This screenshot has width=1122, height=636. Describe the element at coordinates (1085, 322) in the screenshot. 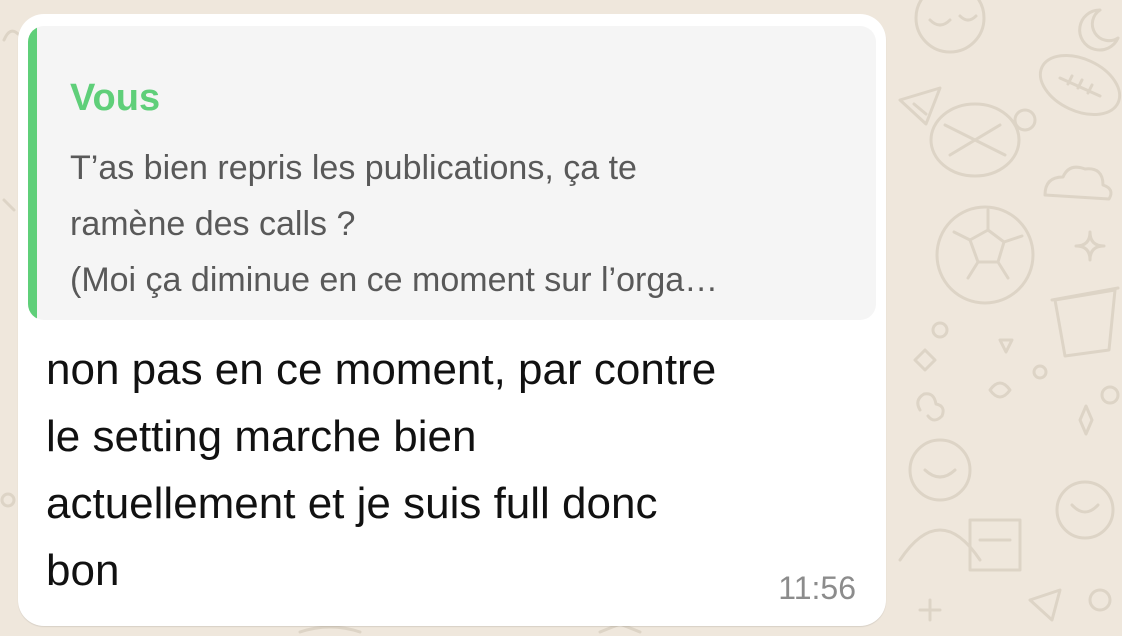

I see `flower-pot-icon` at that location.